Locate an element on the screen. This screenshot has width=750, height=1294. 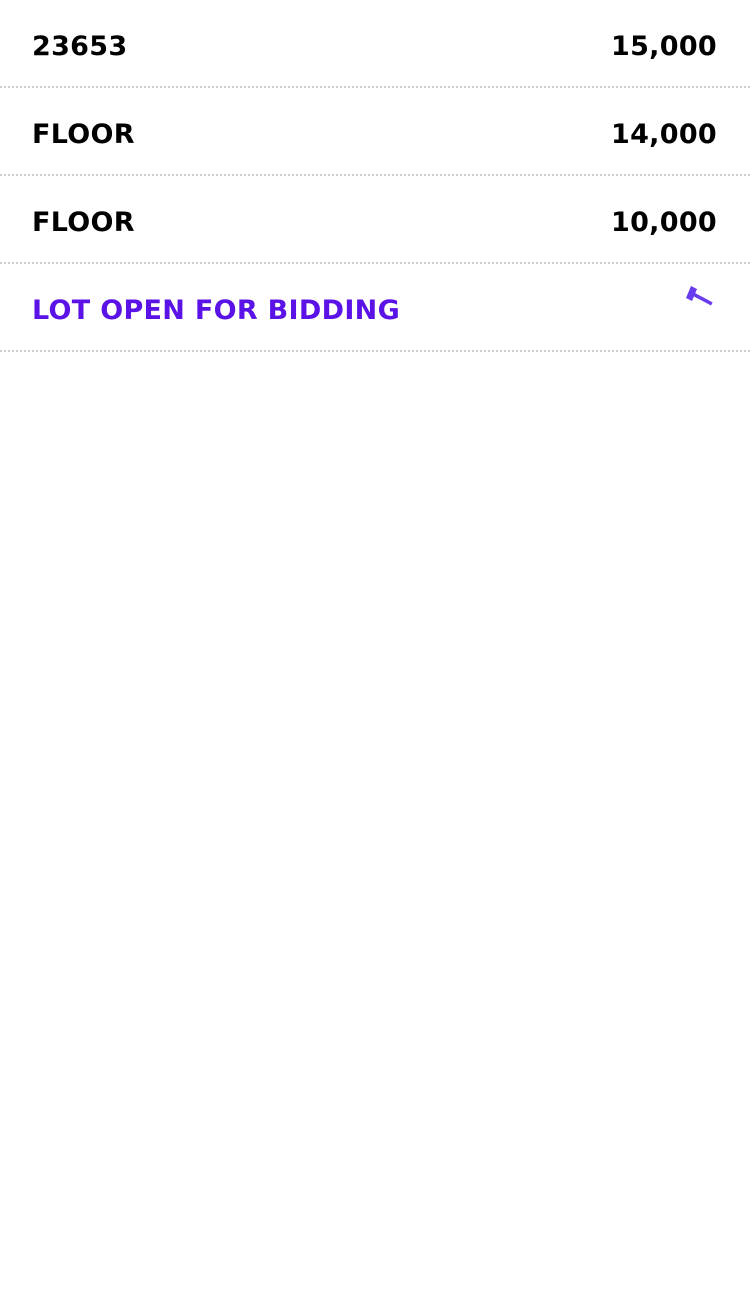
bid-amount: 10,000 is located at coordinates (664, 222).